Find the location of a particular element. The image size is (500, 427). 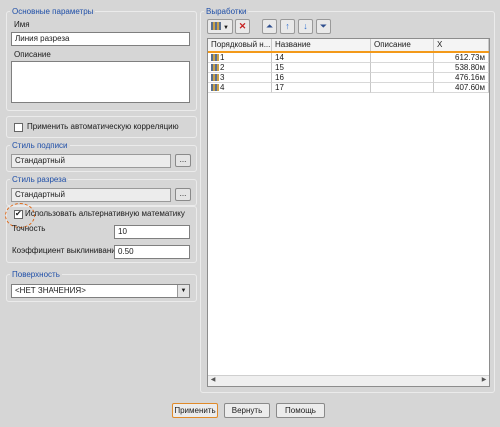

label-style-legend: Стиль подписи is located at coordinates (40, 145).